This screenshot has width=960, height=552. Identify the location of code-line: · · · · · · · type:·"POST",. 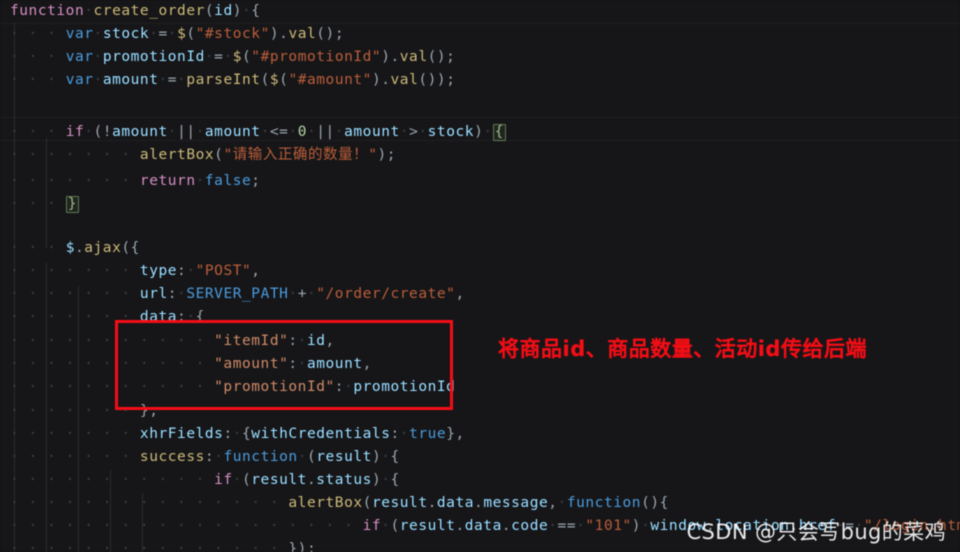
(135, 271).